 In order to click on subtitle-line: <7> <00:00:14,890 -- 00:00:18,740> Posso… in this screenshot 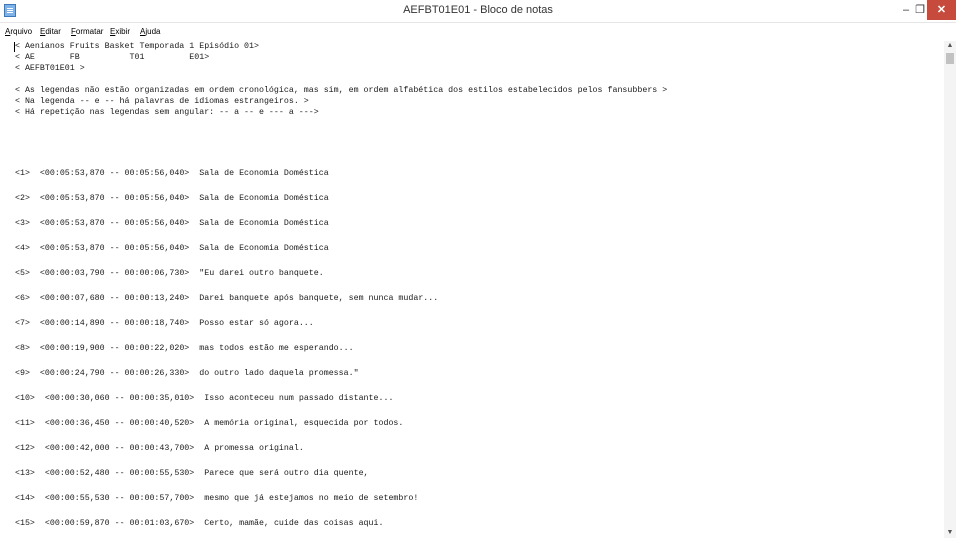, I will do `click(164, 324)`.